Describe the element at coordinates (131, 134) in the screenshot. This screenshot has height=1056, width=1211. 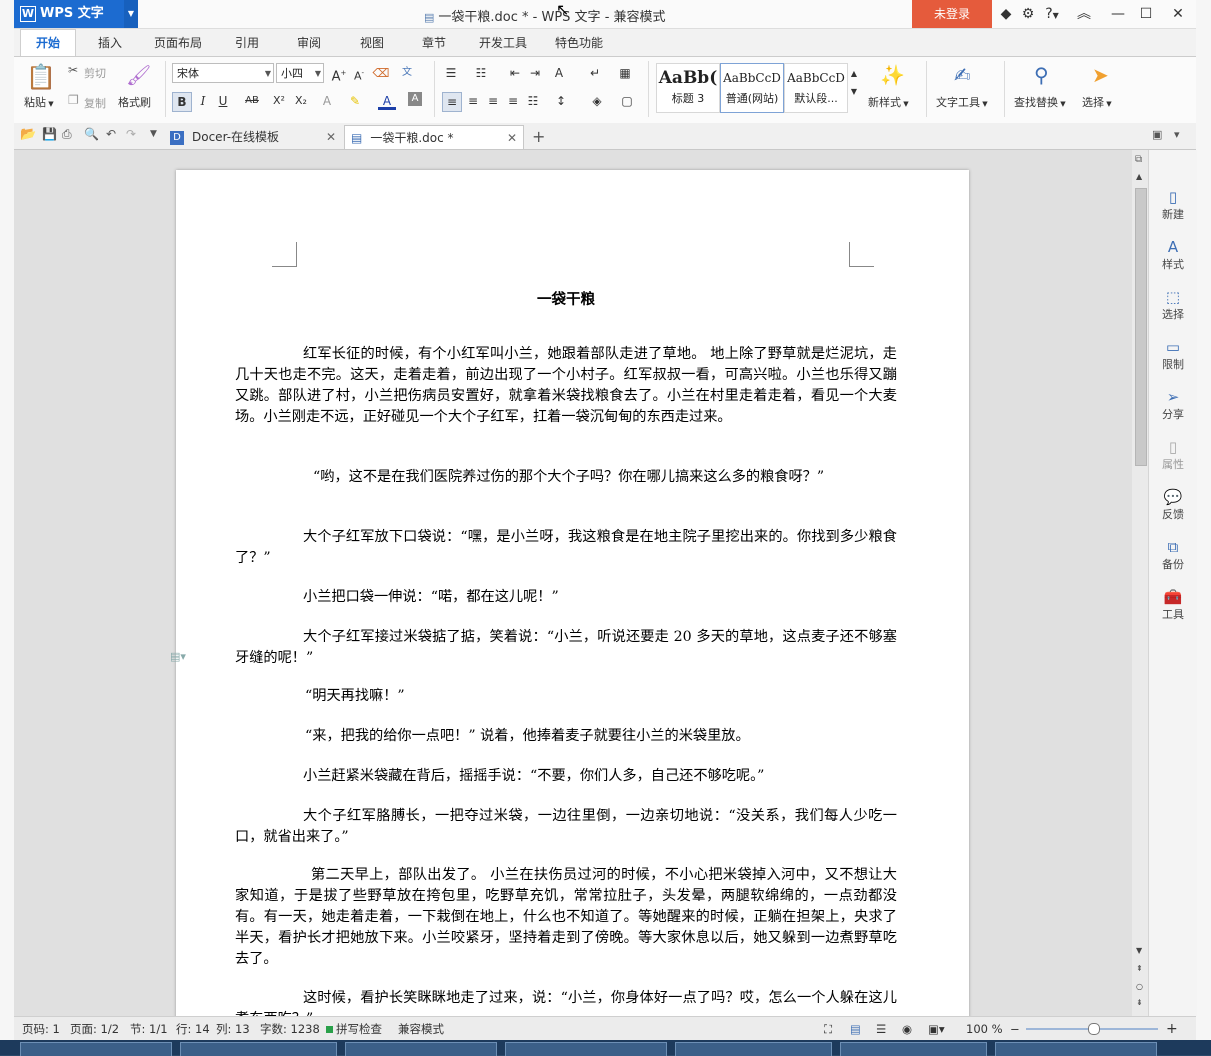
I see `redo-icon: ↷` at that location.